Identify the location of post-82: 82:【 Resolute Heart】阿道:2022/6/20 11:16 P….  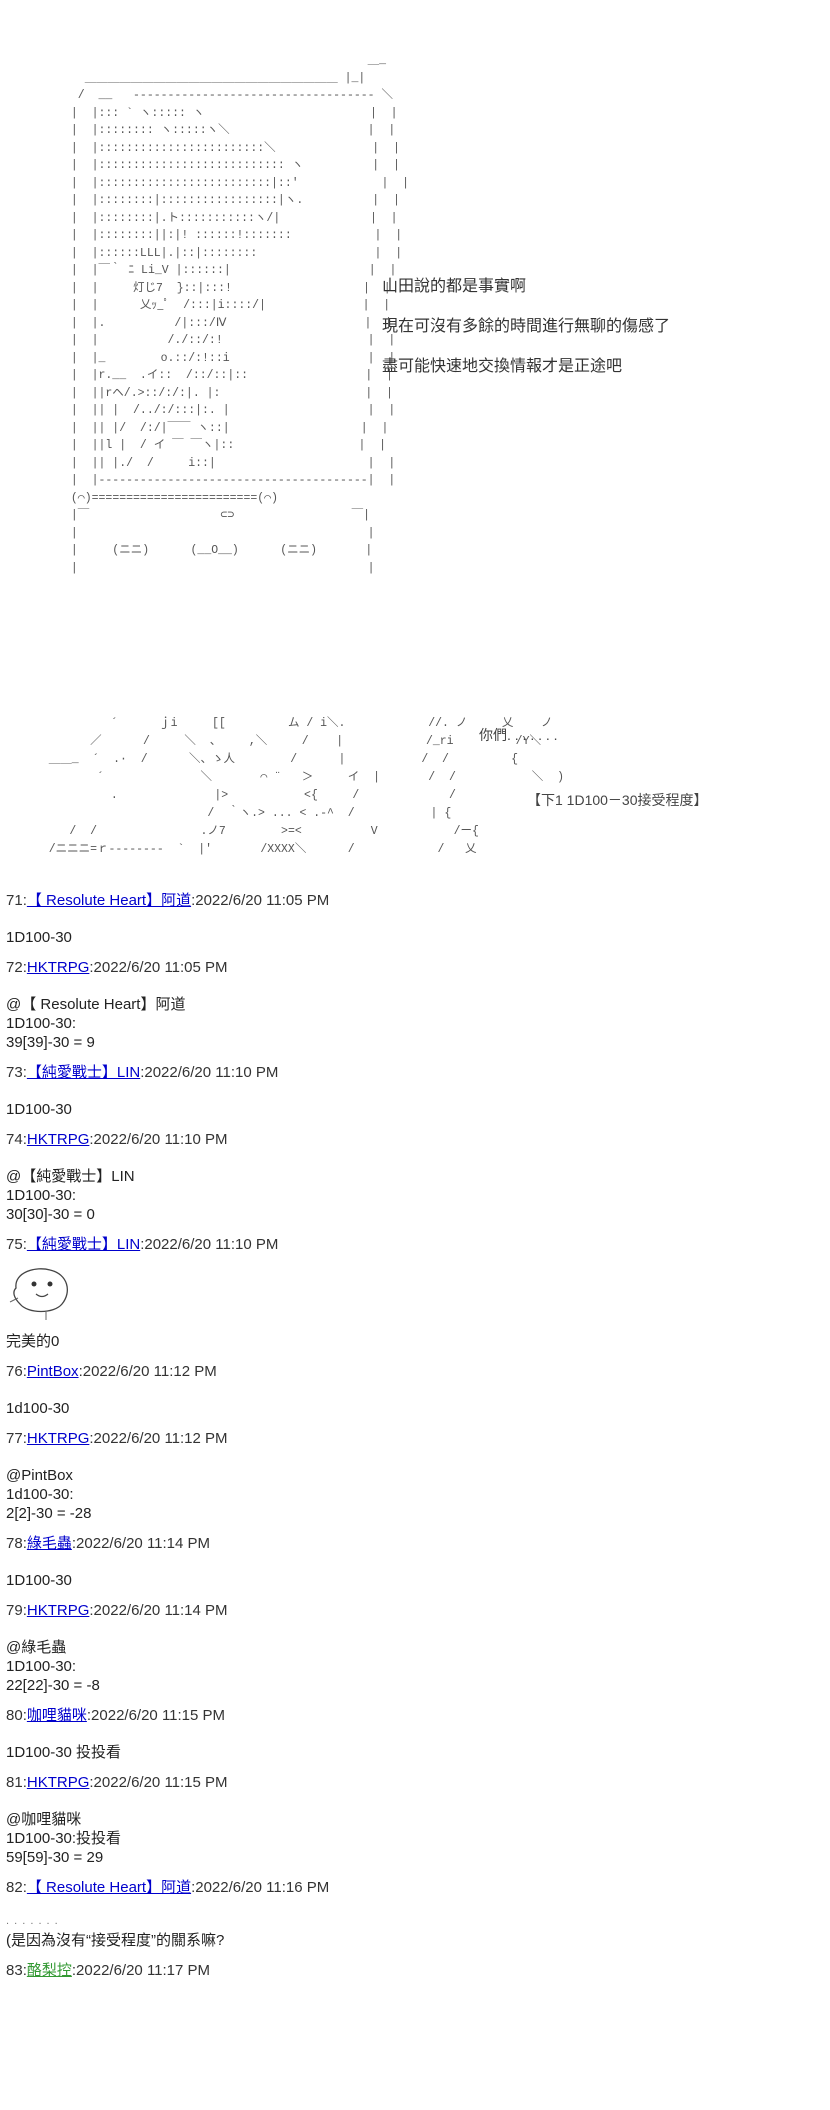
(411, 1914).